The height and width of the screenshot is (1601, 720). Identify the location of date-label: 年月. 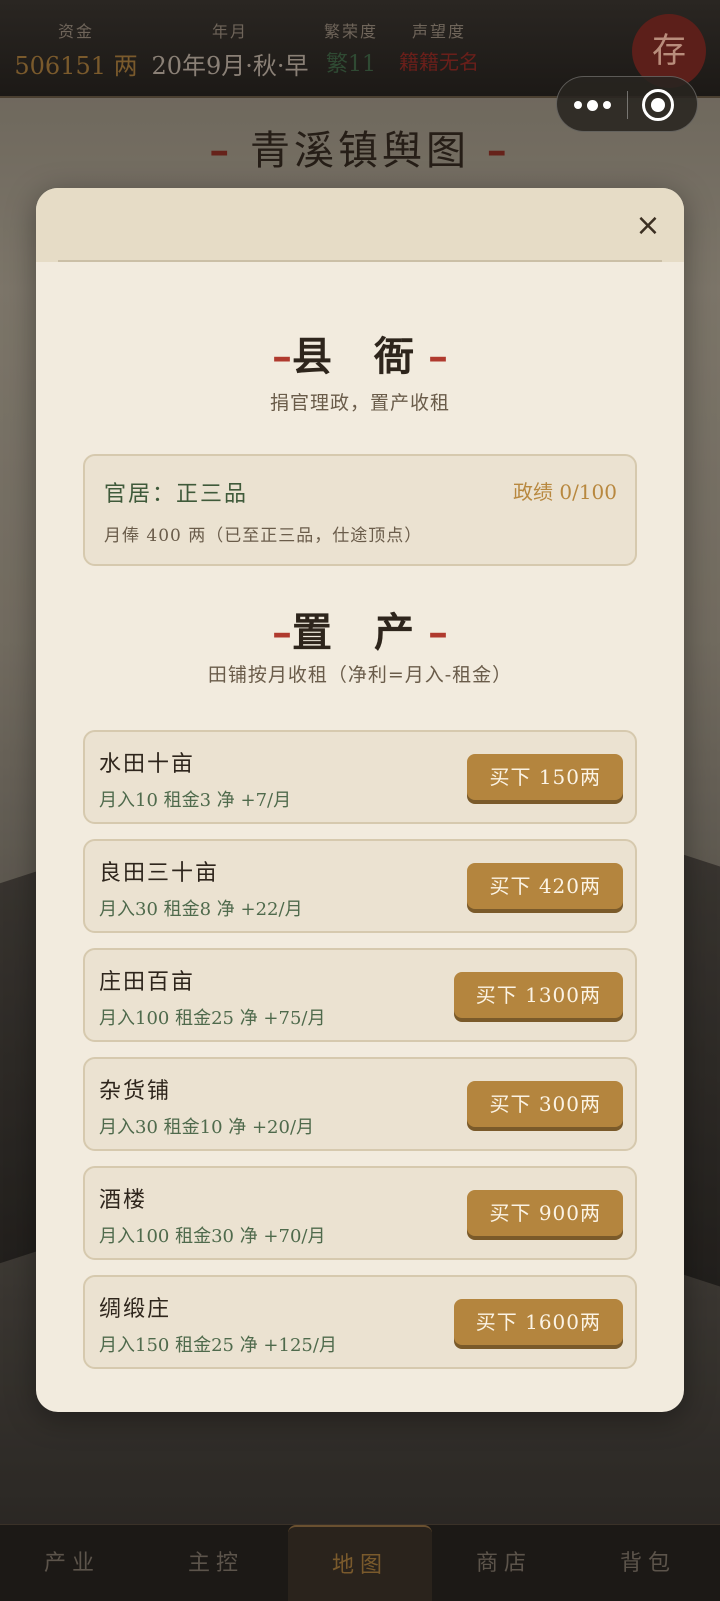
(229, 31).